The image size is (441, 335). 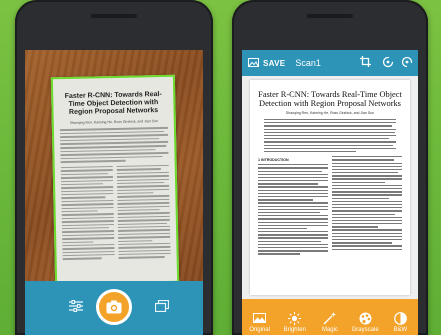 I want to click on filter-label: Grayscale, so click(x=365, y=330).